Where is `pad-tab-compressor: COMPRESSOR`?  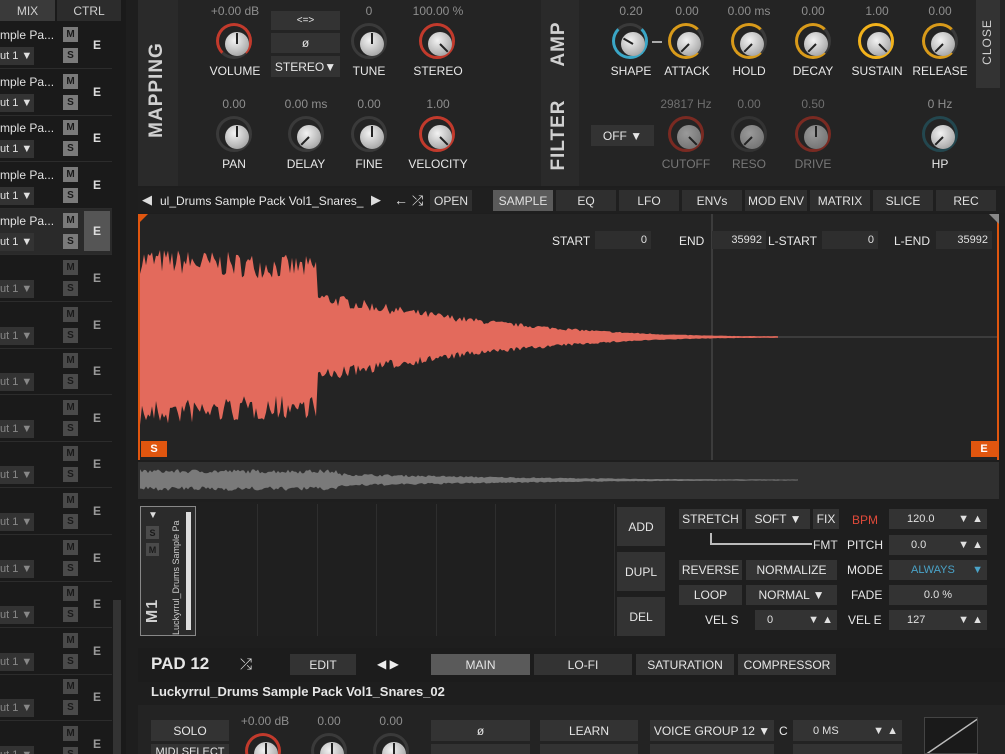
pad-tab-compressor: COMPRESSOR is located at coordinates (787, 664).